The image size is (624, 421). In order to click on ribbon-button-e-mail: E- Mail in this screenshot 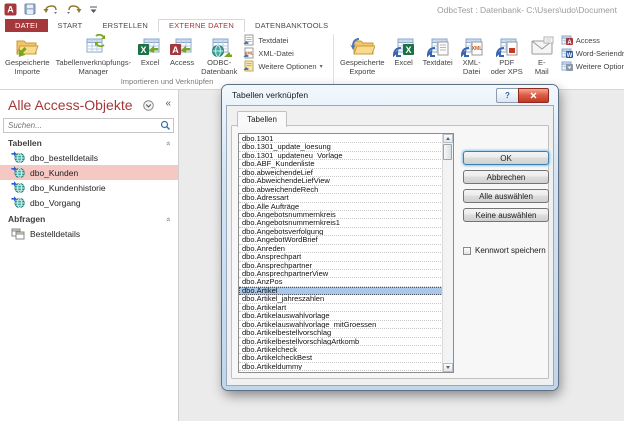, I will do `click(542, 54)`.